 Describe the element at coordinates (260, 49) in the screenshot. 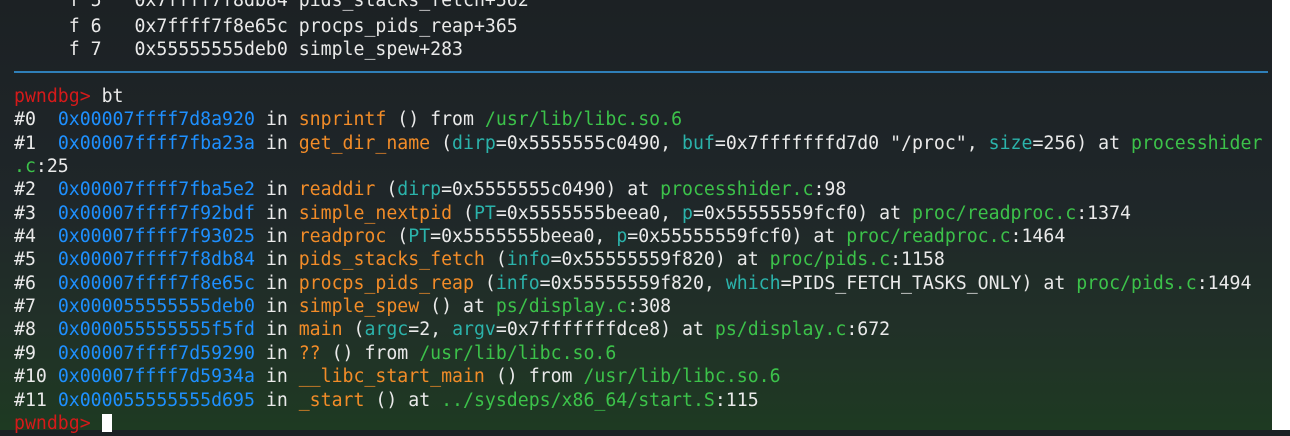

I see `top-frame-line: f 7 0x55555555deb0 simple_spew+283` at that location.